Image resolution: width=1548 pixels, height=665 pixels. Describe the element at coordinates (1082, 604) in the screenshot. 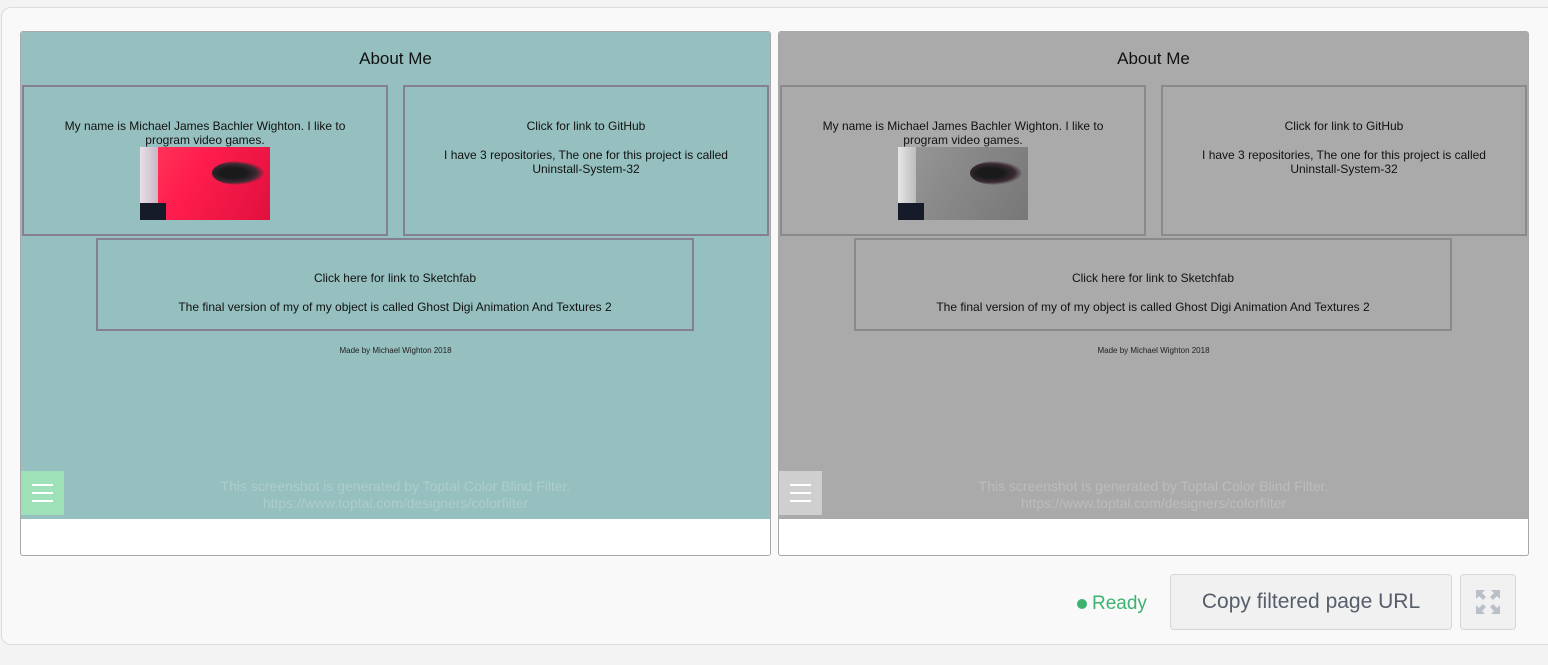

I see `status-dot-icon` at that location.